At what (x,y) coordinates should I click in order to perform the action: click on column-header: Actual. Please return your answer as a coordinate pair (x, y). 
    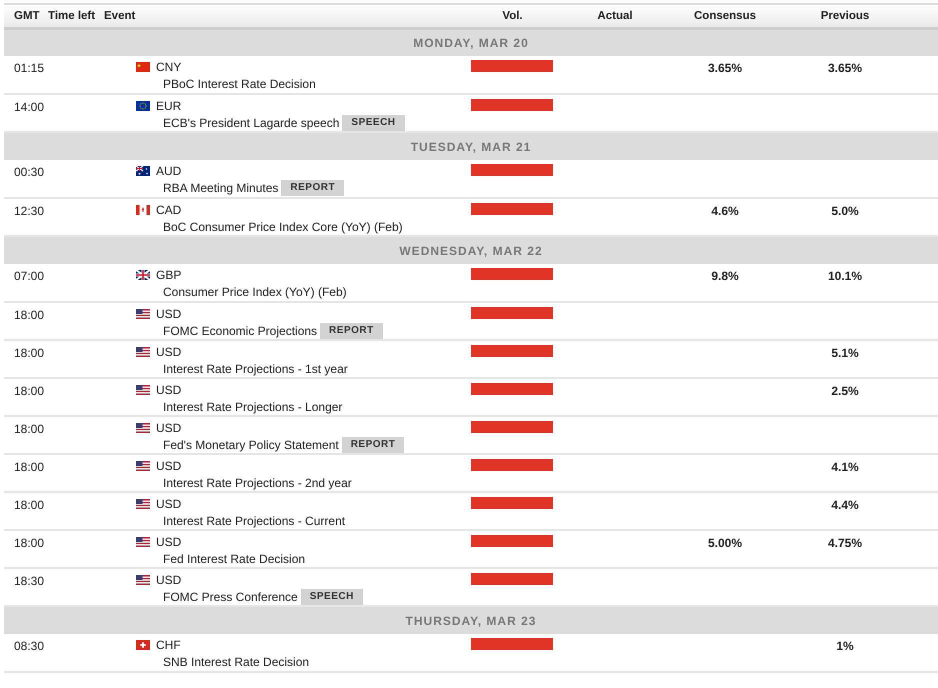
    Looking at the image, I should click on (615, 16).